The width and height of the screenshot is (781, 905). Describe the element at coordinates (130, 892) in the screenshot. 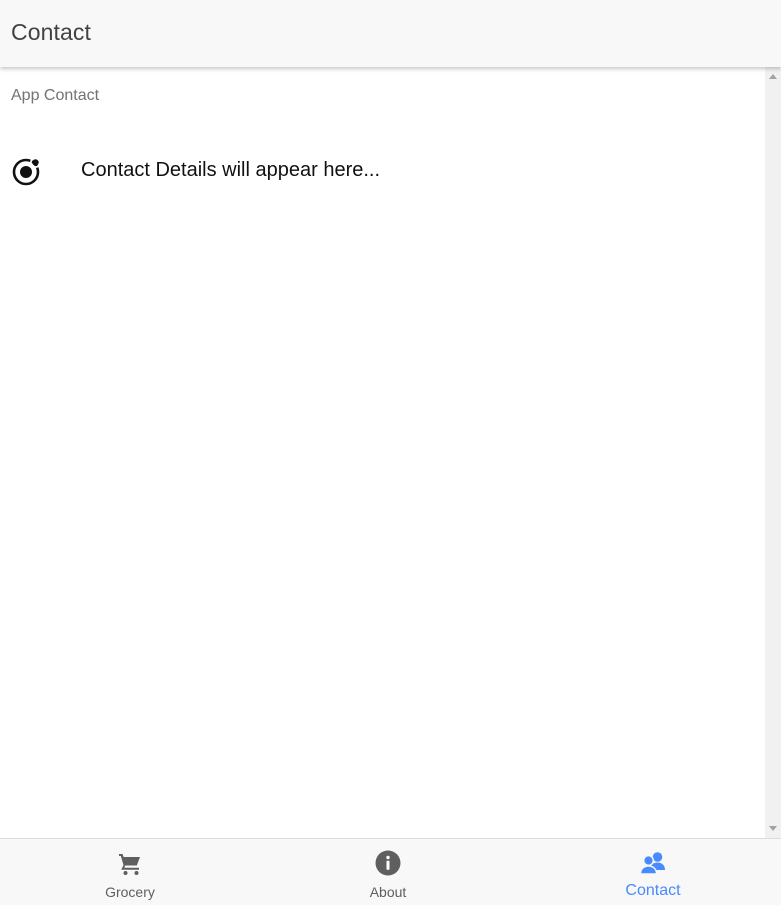

I see `tab-label: Grocery` at that location.